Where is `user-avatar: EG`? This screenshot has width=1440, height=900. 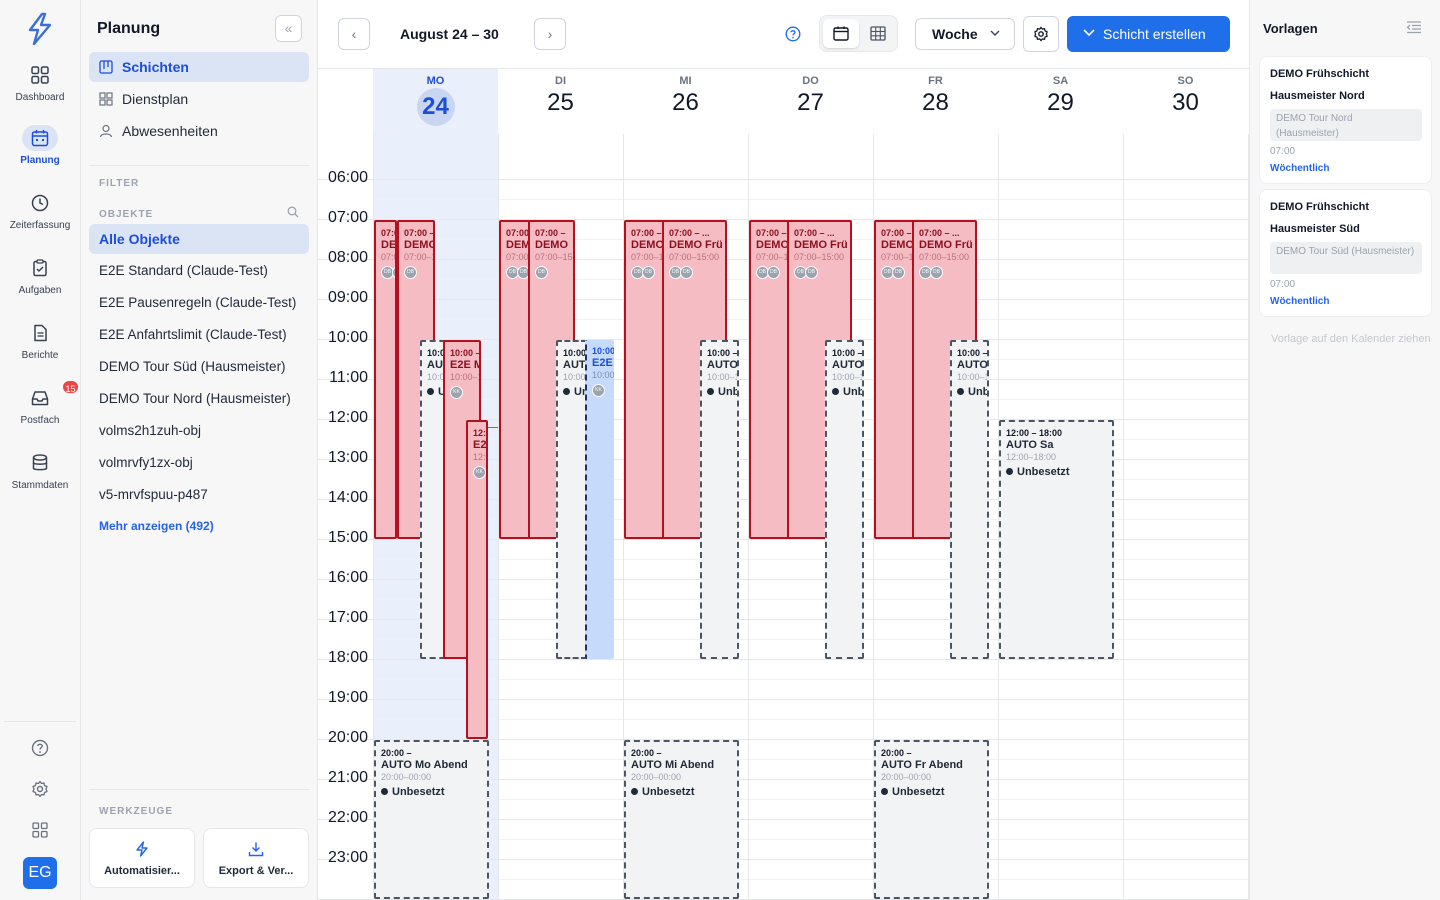 user-avatar: EG is located at coordinates (40, 873).